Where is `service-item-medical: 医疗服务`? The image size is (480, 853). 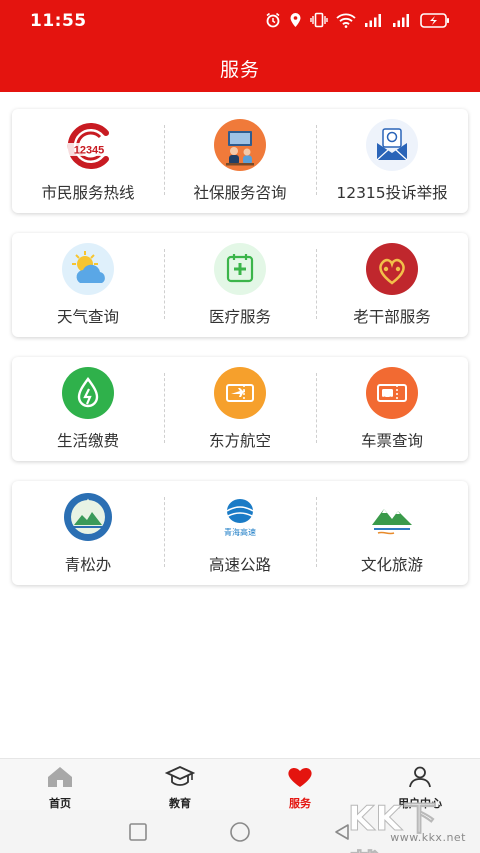
service-item-medical: 医疗服务 is located at coordinates (240, 285).